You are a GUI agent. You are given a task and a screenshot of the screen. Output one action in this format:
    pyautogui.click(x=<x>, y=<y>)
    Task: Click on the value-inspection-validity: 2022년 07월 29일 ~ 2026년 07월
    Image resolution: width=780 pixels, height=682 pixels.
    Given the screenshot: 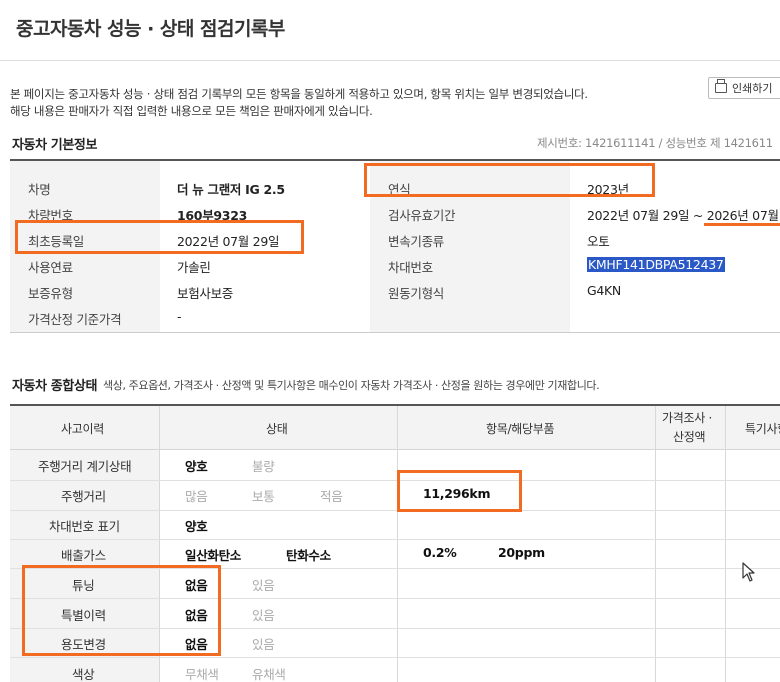 What is the action you would take?
    pyautogui.click(x=683, y=215)
    